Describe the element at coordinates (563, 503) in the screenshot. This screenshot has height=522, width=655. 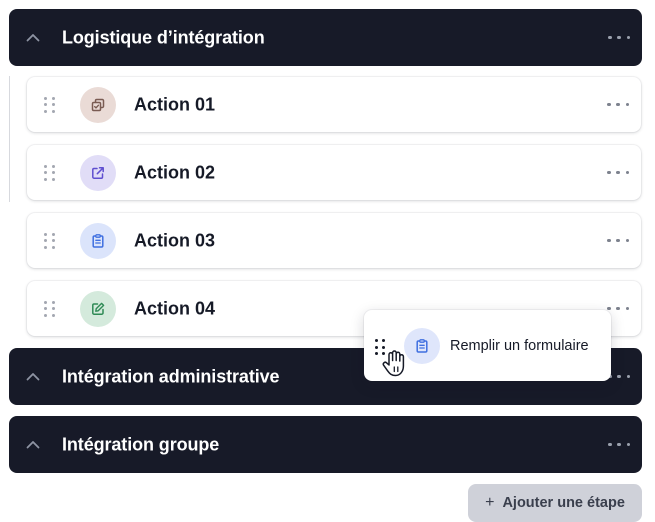
I see `add-step-label: Ajouter une étape` at that location.